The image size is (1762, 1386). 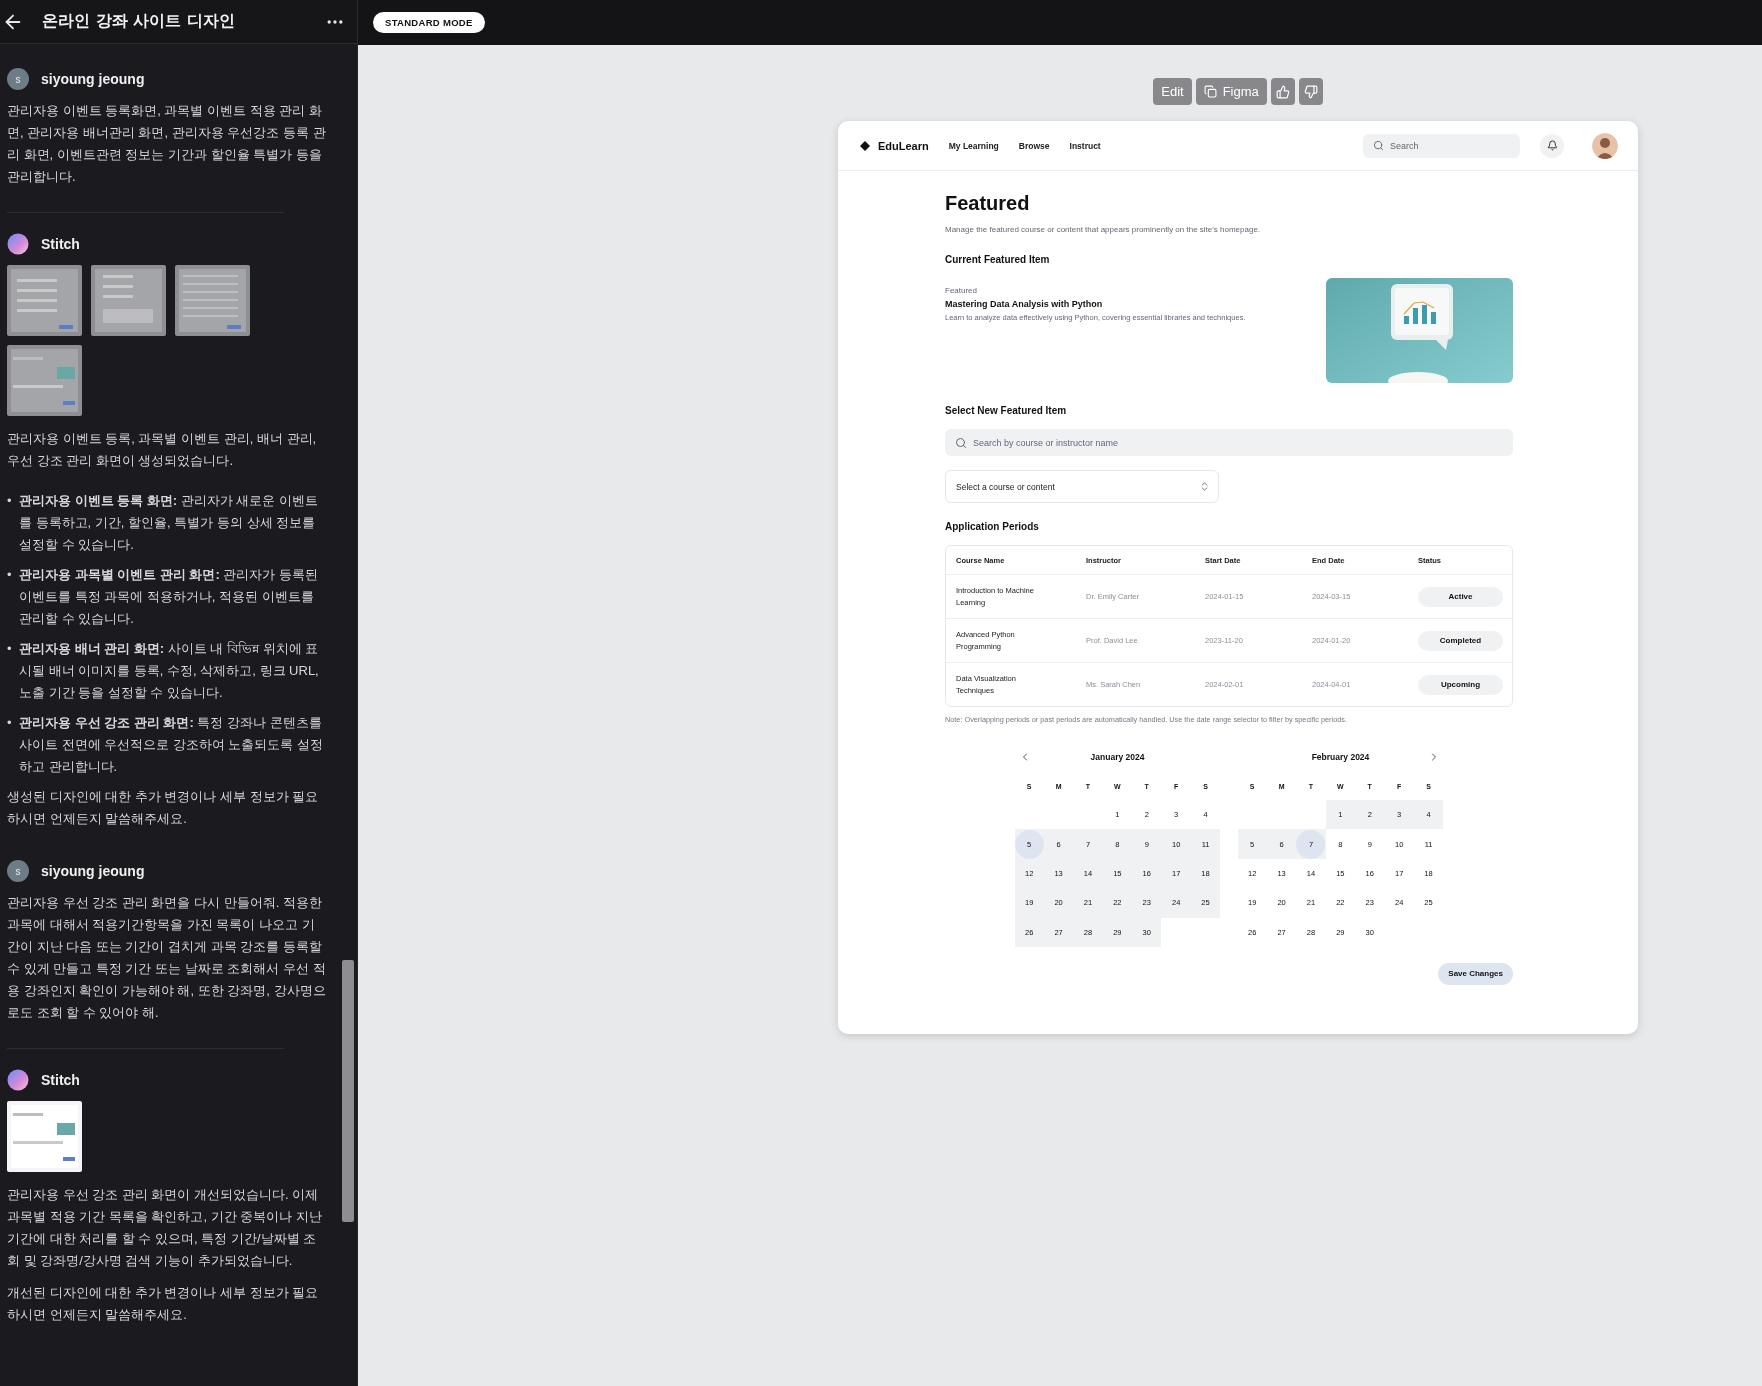 I want to click on nav-link: My Learning, so click(x=973, y=145).